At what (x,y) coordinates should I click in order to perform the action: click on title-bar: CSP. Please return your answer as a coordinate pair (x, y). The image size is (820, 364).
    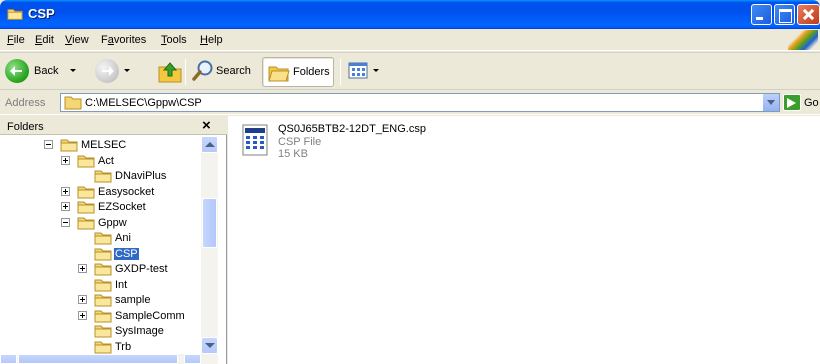
    Looking at the image, I should click on (410, 14).